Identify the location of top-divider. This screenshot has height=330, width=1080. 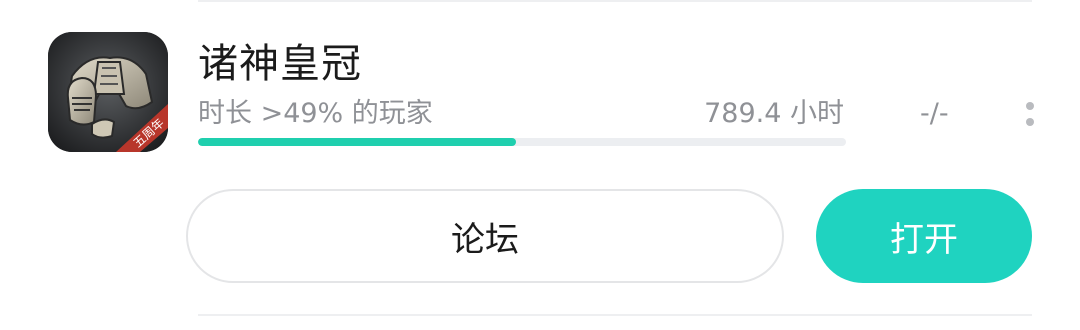
(615, 1).